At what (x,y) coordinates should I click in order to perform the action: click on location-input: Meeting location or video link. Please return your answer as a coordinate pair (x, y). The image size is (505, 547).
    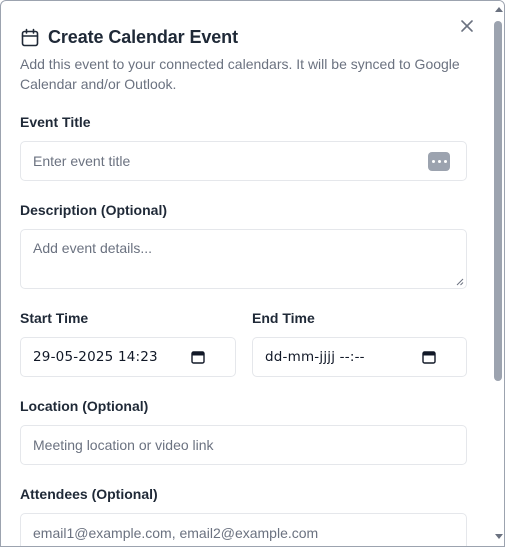
    Looking at the image, I should click on (243, 445).